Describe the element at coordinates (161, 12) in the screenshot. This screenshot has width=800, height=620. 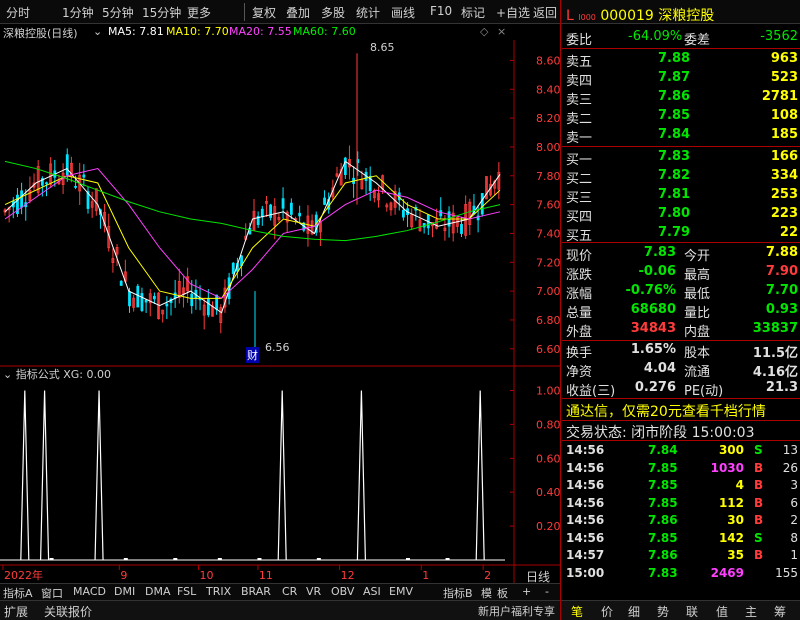
I see `tab-15min: 15分钟` at that location.